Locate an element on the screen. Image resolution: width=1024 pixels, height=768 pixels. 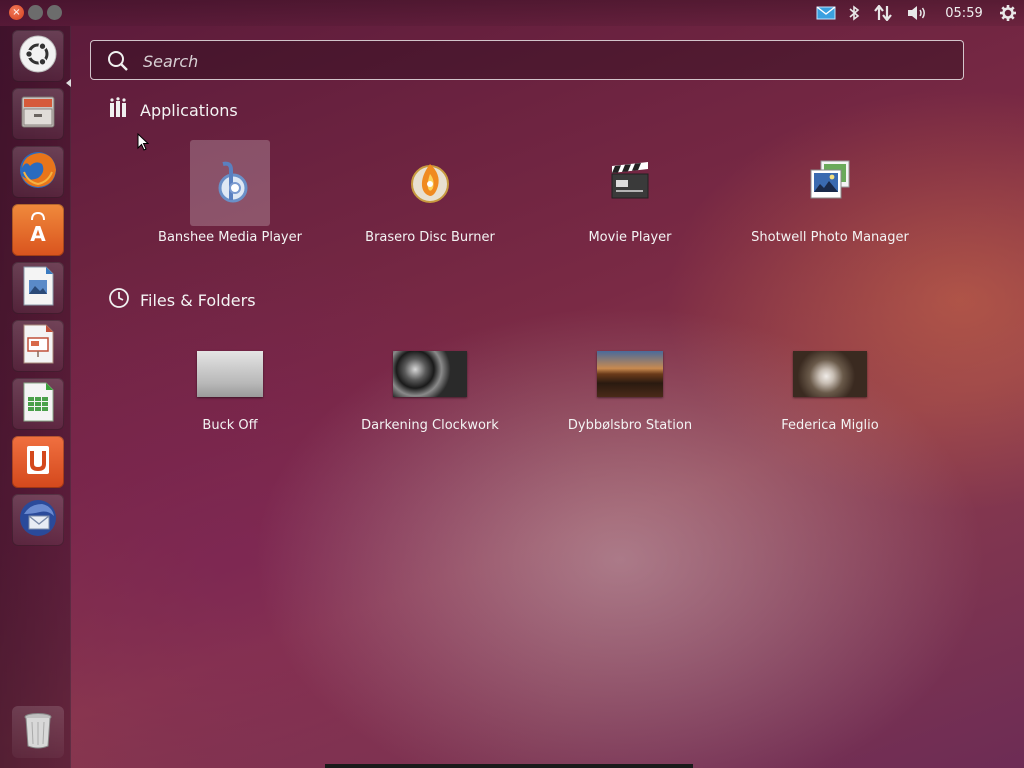
shopping-bag-icon: A is located at coordinates (38, 230).